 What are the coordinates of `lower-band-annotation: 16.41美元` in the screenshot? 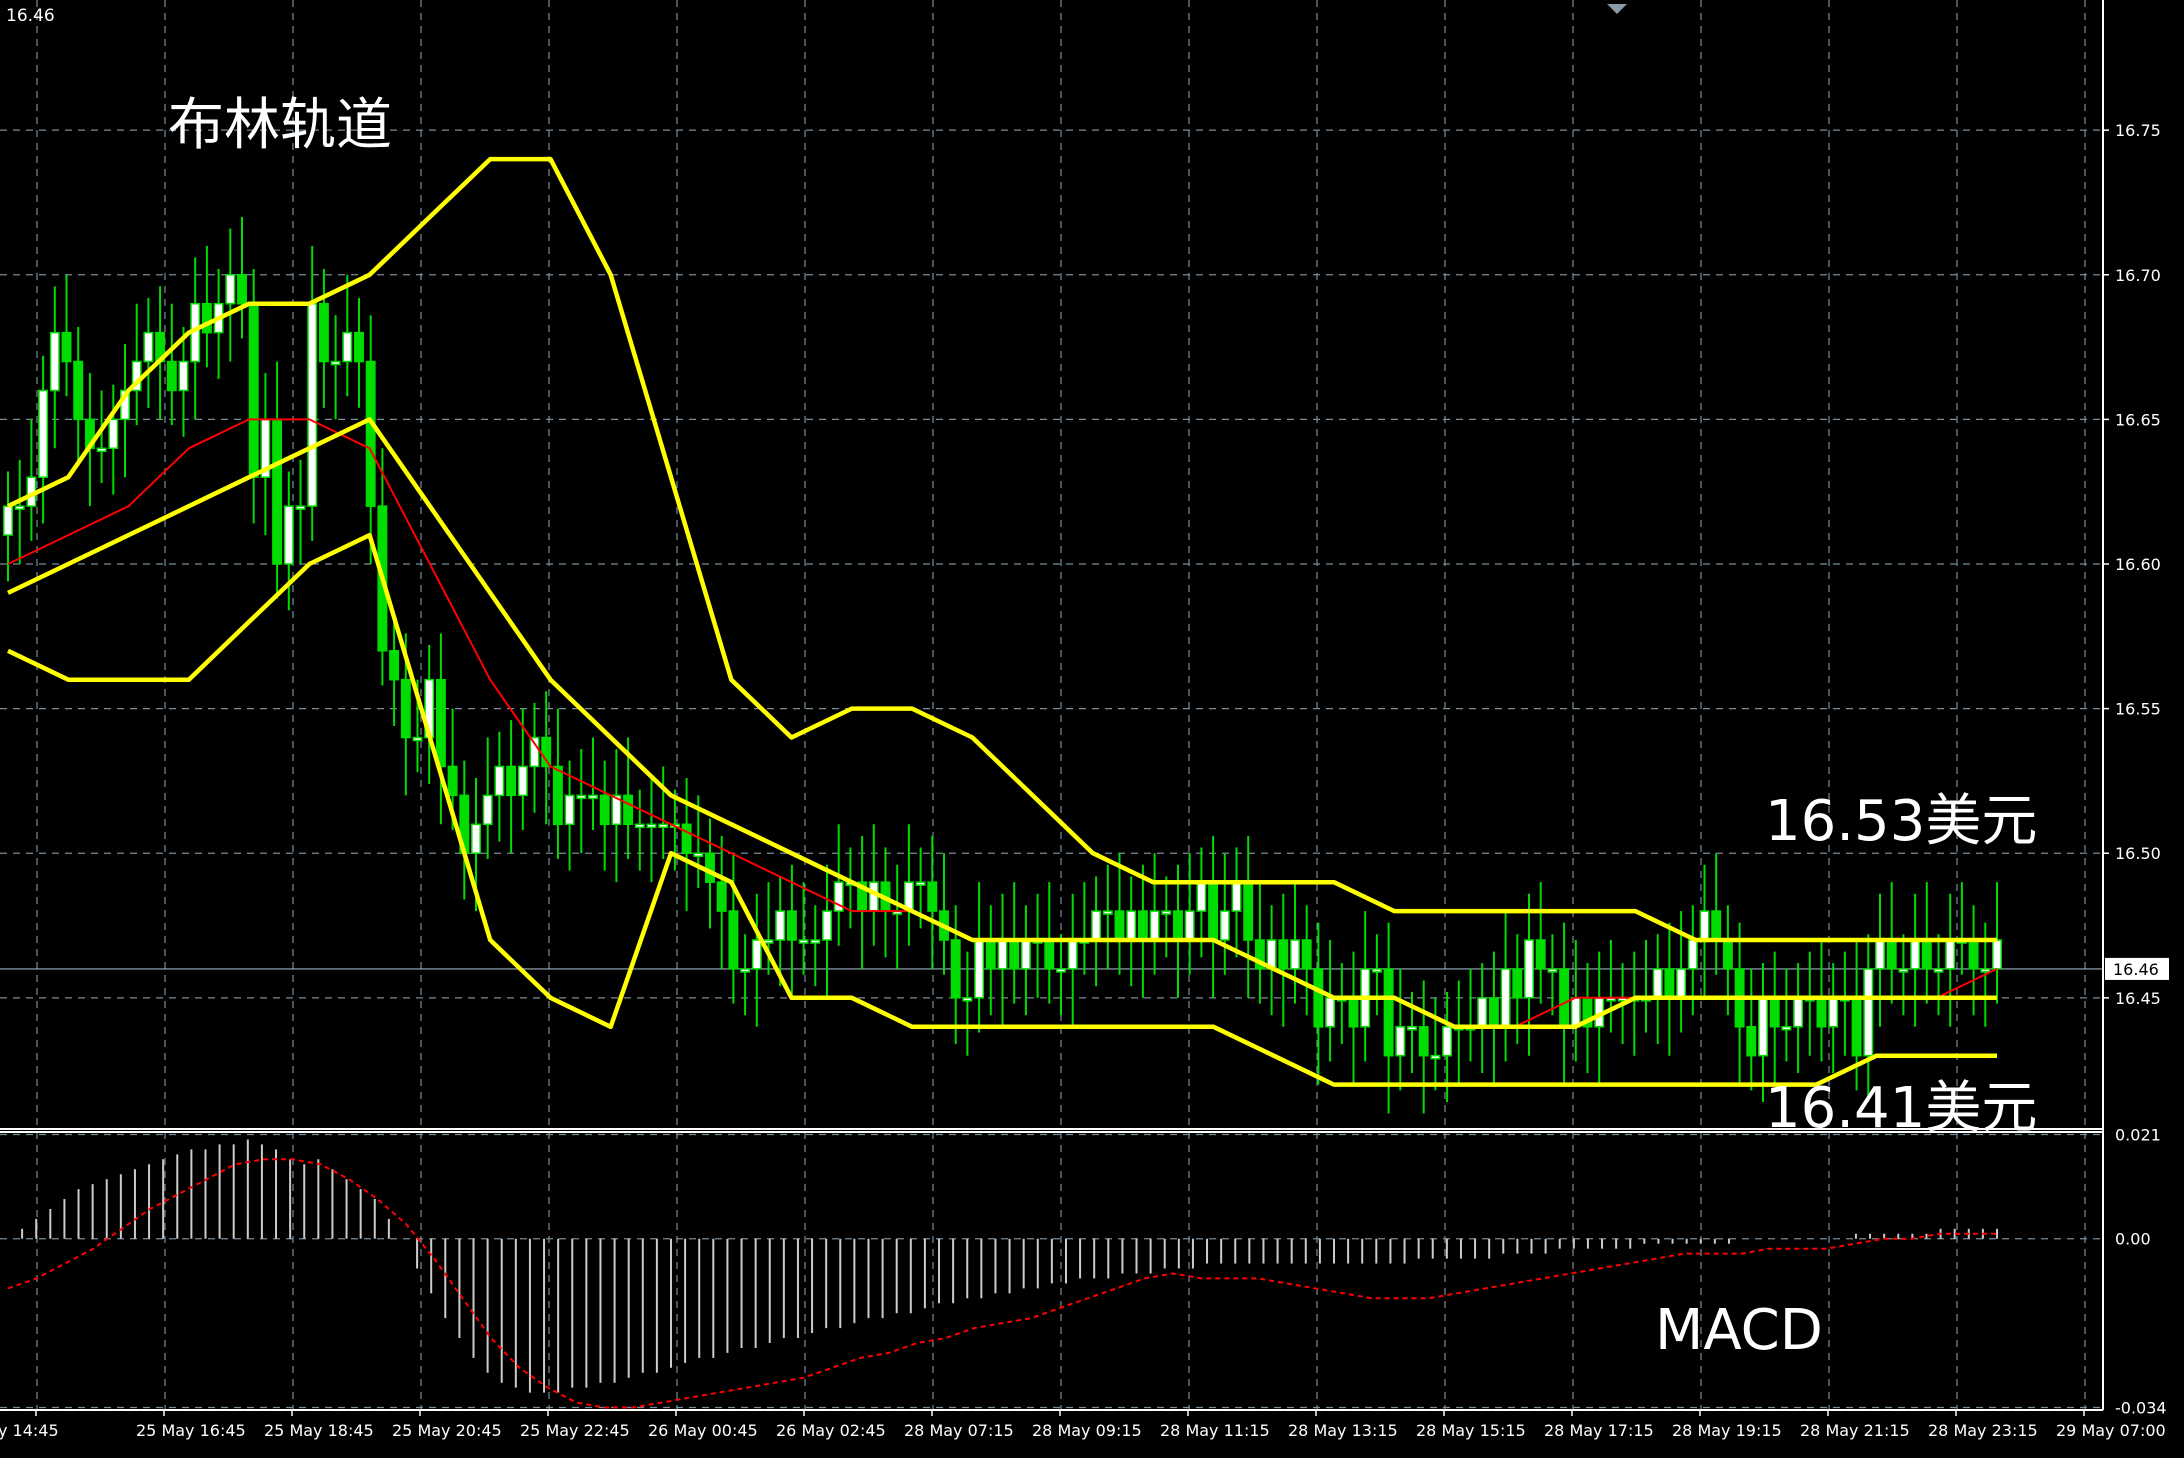 It's located at (1901, 1108).